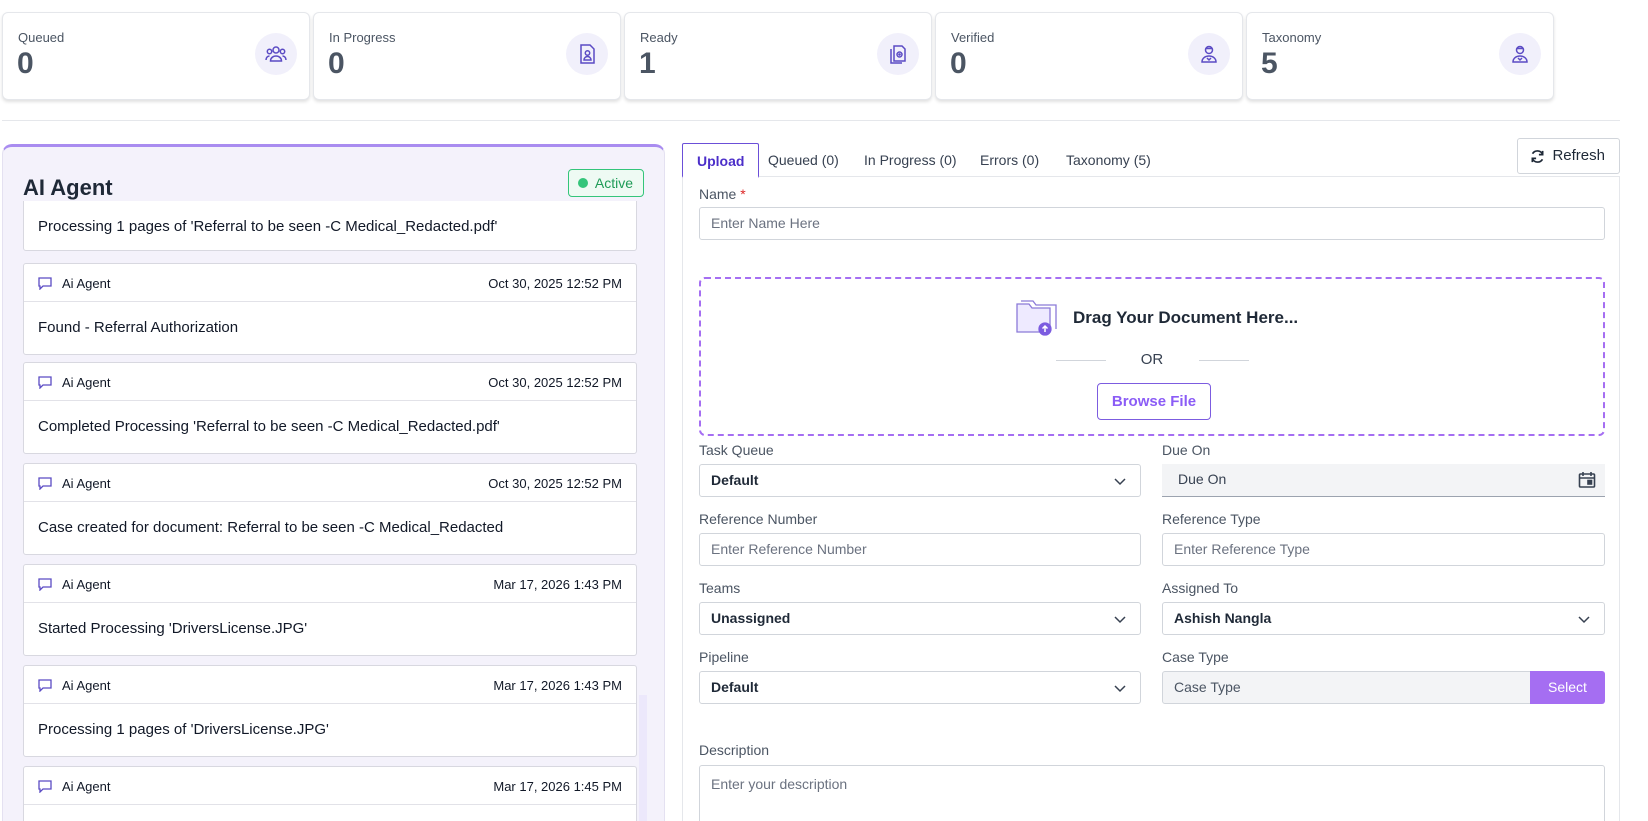 This screenshot has width=1648, height=821. I want to click on description-label: Description, so click(734, 750).